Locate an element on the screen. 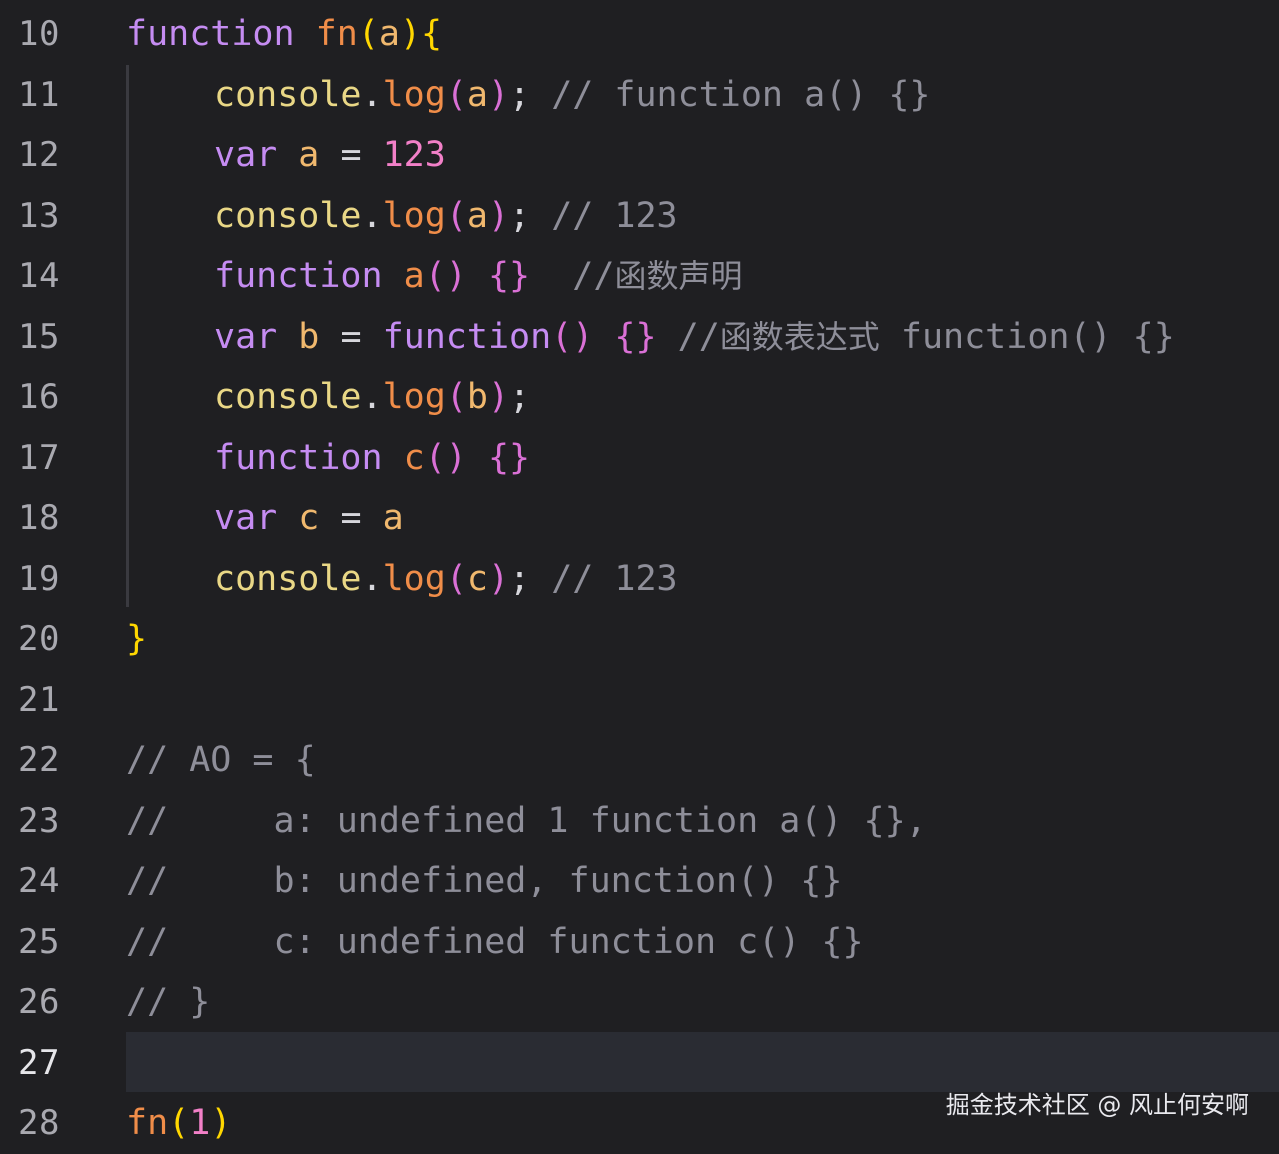 The width and height of the screenshot is (1279, 1154). code-token: // c: undefined function c() {} is located at coordinates (495, 941).